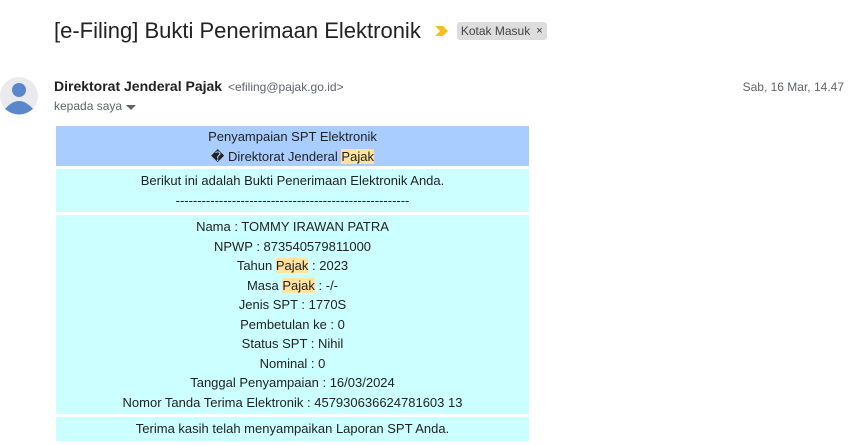  What do you see at coordinates (264, 285) in the screenshot?
I see `masa-prefix: Masa` at bounding box center [264, 285].